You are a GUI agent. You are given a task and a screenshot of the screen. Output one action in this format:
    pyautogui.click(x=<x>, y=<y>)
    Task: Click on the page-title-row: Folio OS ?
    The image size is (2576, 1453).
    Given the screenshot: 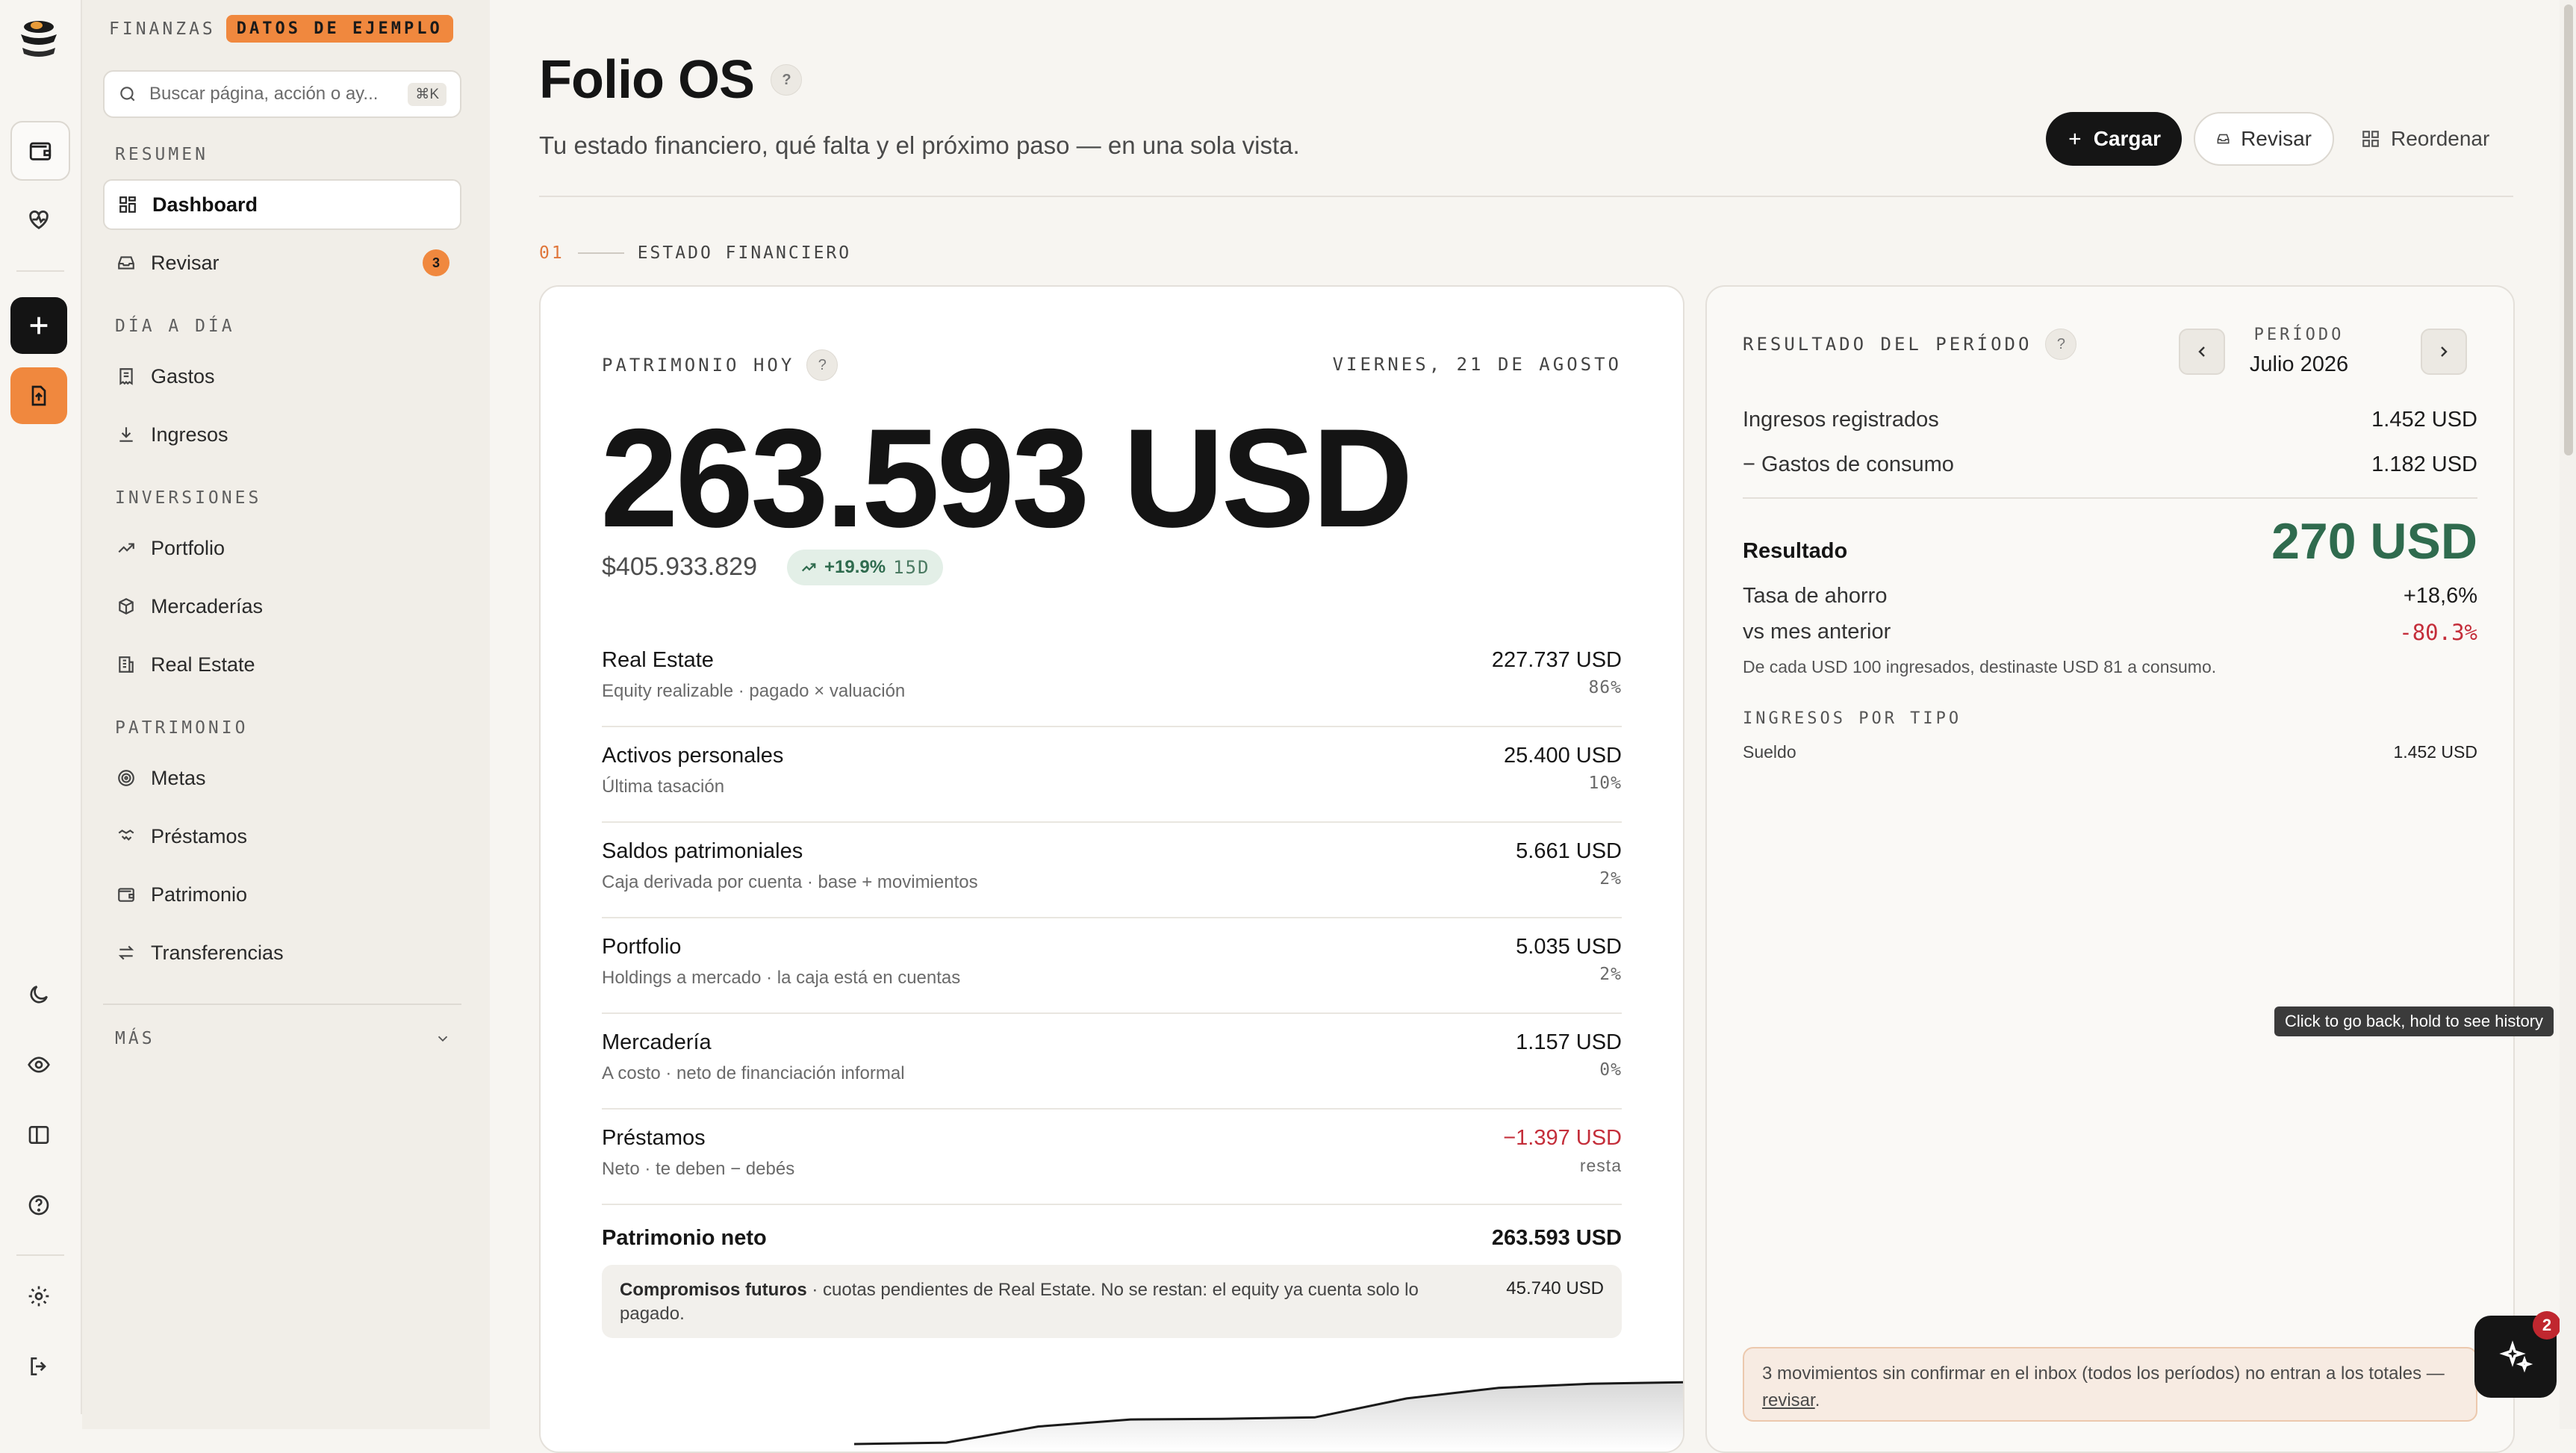 What is the action you would take?
    pyautogui.click(x=670, y=80)
    